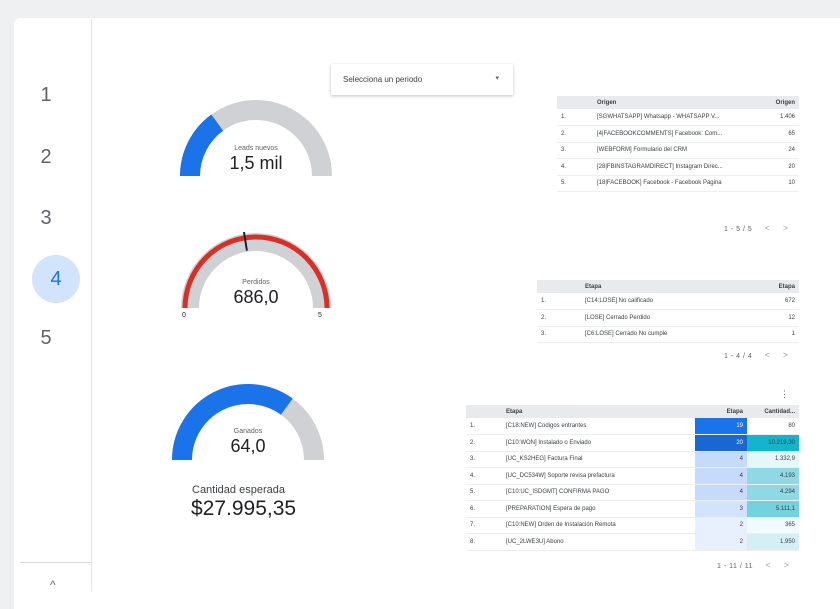  I want to click on table-cell: [C18:NEW] Codigos entrantes, so click(598, 426).